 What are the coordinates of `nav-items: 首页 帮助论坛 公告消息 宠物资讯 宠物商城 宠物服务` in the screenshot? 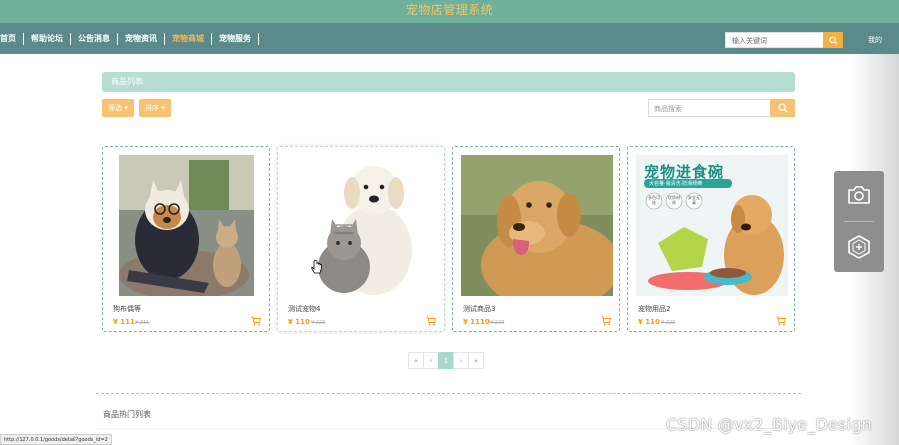 It's located at (129, 38).